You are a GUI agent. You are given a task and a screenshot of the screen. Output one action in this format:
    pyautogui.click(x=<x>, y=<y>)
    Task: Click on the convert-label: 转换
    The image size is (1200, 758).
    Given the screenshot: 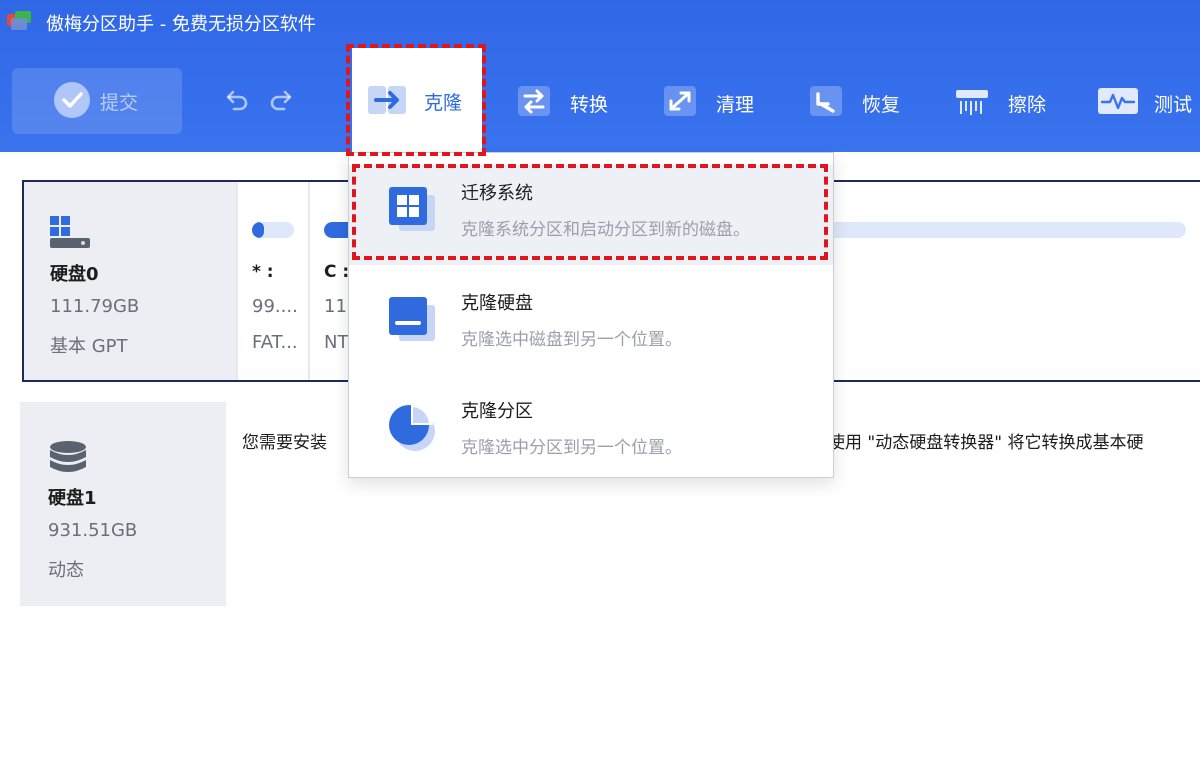 What is the action you would take?
    pyautogui.click(x=589, y=105)
    